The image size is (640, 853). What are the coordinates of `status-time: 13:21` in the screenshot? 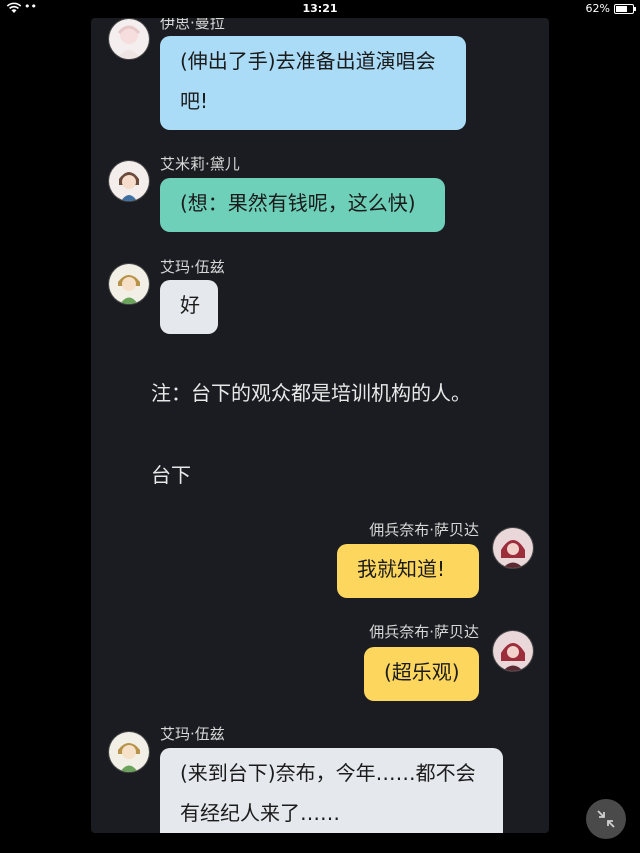 It's located at (320, 8).